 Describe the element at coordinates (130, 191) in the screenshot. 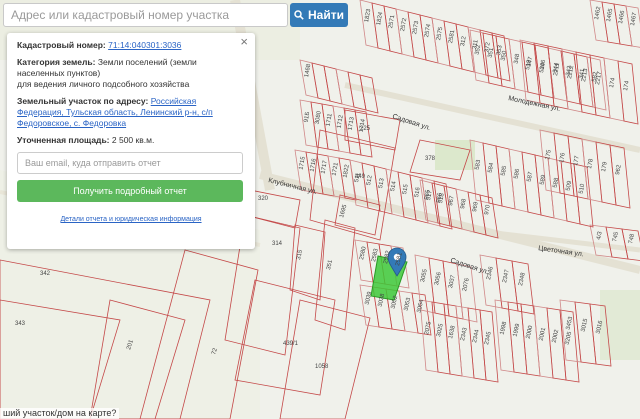

I see `get-report-button: Получить подробный отчет` at that location.